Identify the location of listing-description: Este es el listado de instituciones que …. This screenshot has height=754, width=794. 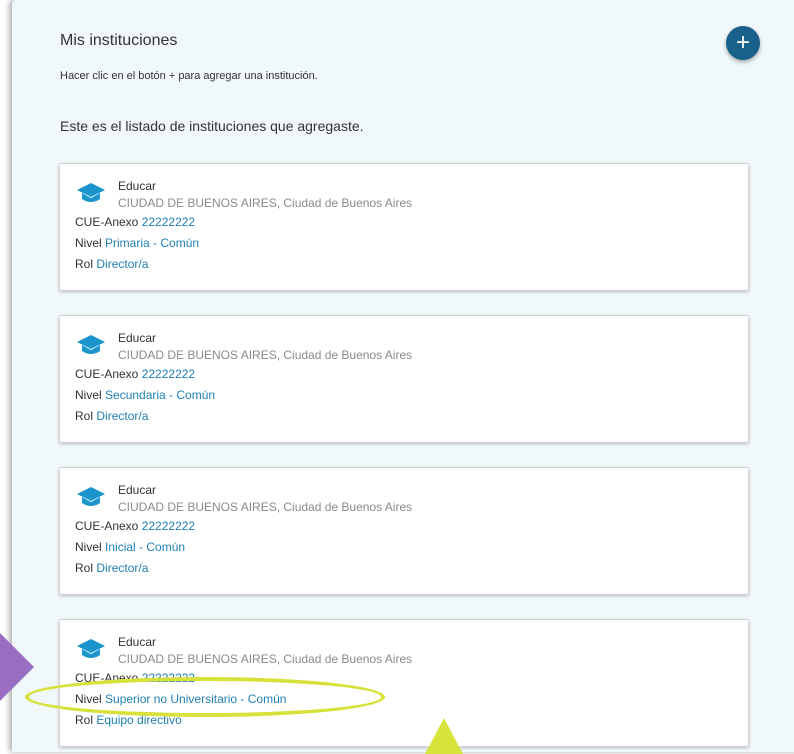
(212, 126).